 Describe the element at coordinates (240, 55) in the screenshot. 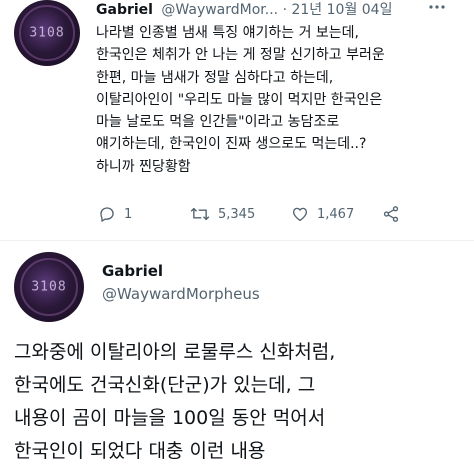

I see `tweet-line: 한국인은 체취가 안 나는 게 정말 신기하고 부러운` at that location.